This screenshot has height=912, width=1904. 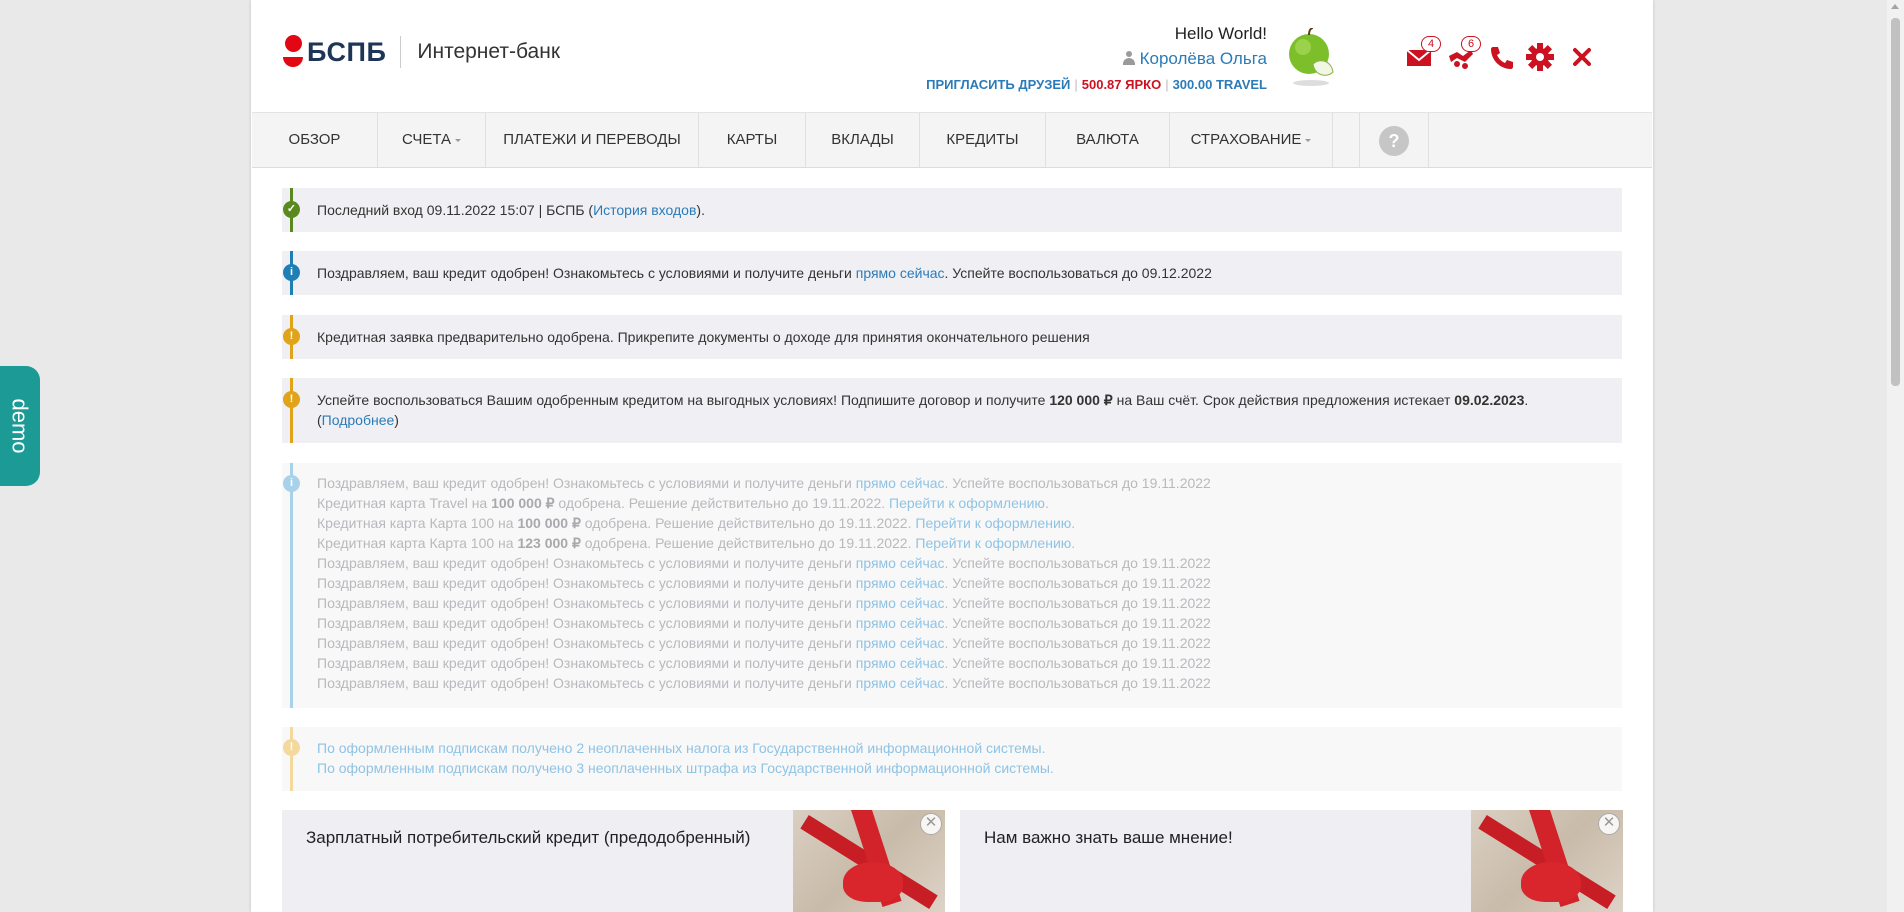 I want to click on help-cell: ?, so click(x=1394, y=140).